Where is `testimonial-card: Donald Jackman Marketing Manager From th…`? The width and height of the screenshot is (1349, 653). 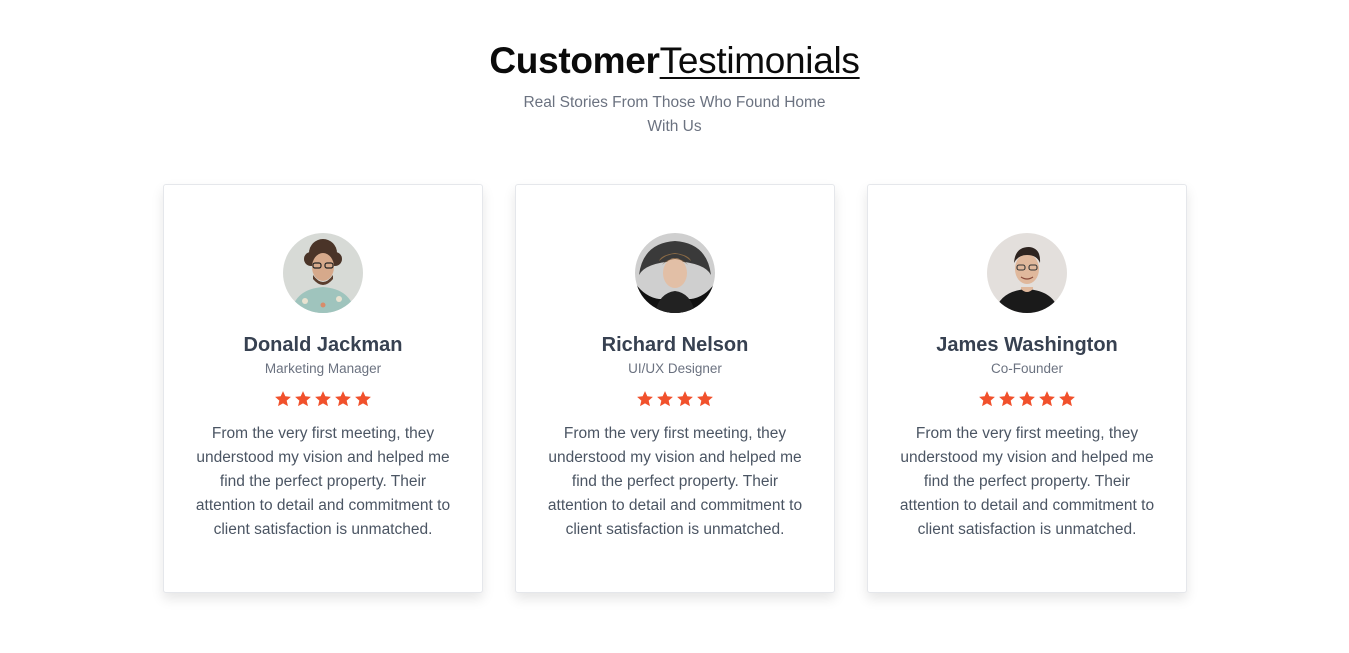
testimonial-card: Donald Jackman Marketing Manager From th… is located at coordinates (323, 388).